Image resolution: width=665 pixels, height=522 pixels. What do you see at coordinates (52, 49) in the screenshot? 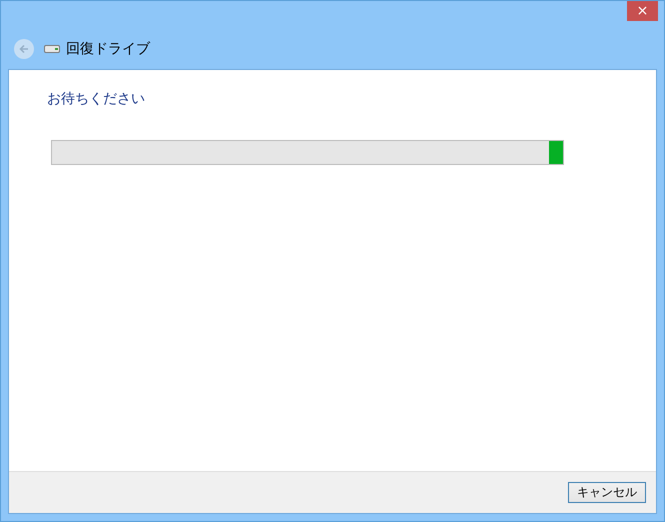
I see `drive-icon` at bounding box center [52, 49].